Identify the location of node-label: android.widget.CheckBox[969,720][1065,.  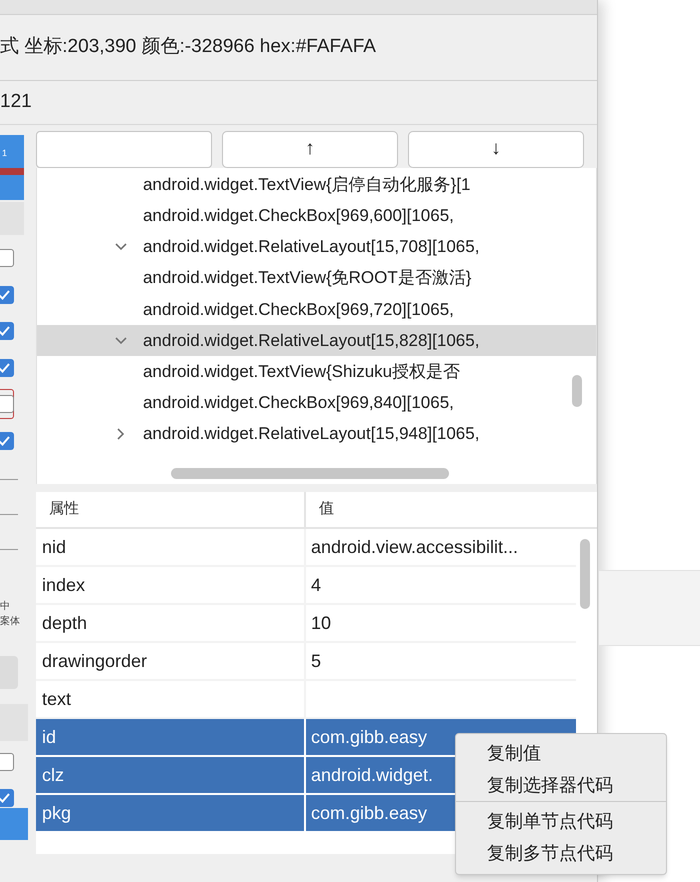
(298, 309).